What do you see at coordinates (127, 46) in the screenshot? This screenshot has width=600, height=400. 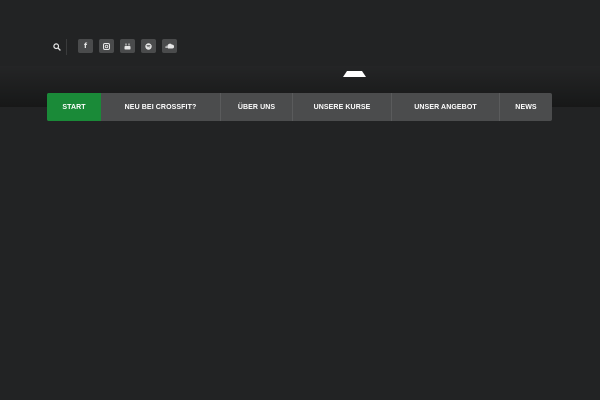 I see `youtube-icon` at bounding box center [127, 46].